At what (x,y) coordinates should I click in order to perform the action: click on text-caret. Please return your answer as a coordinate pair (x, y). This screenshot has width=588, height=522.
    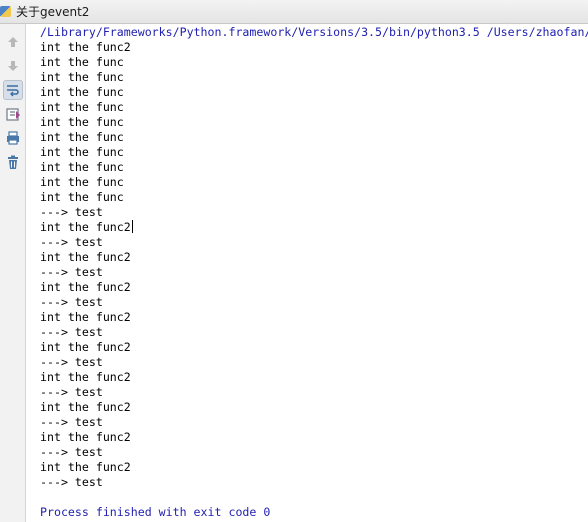
    Looking at the image, I should click on (132, 226).